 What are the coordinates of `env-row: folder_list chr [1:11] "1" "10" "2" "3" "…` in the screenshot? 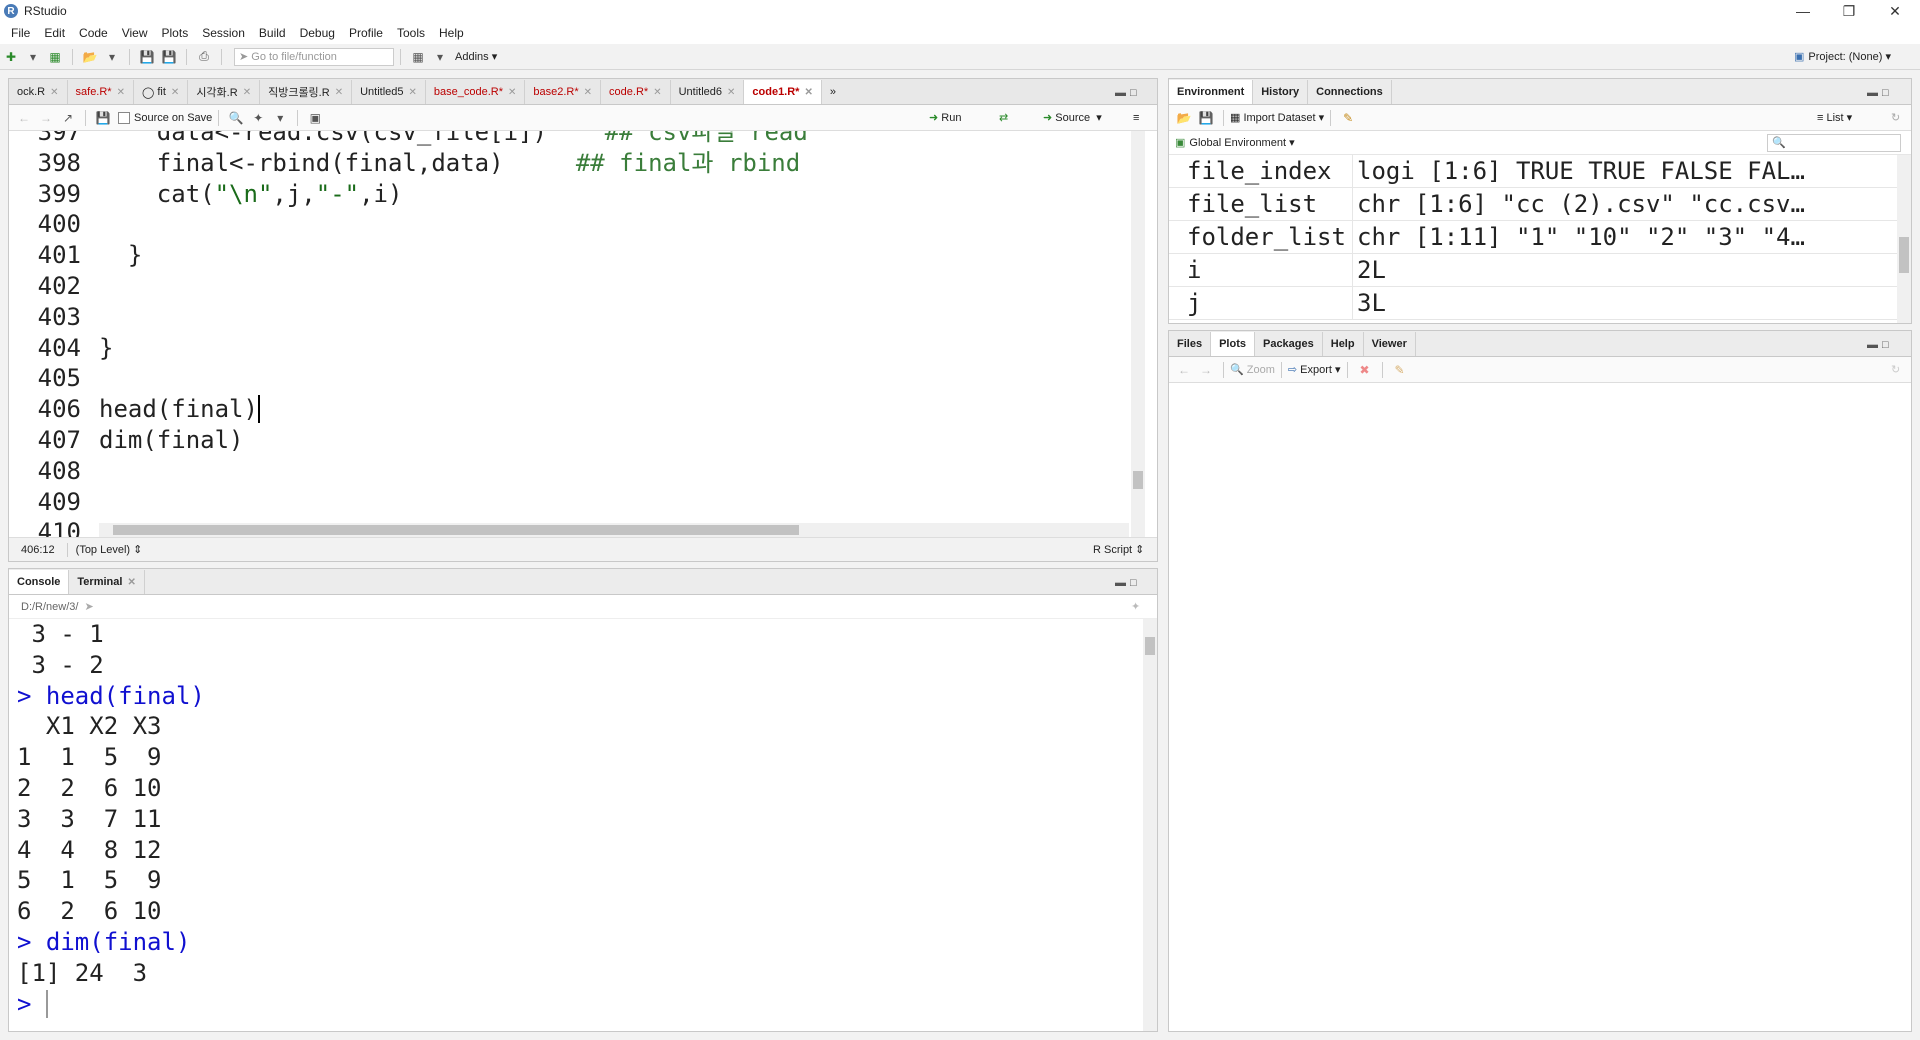 It's located at (1533, 237).